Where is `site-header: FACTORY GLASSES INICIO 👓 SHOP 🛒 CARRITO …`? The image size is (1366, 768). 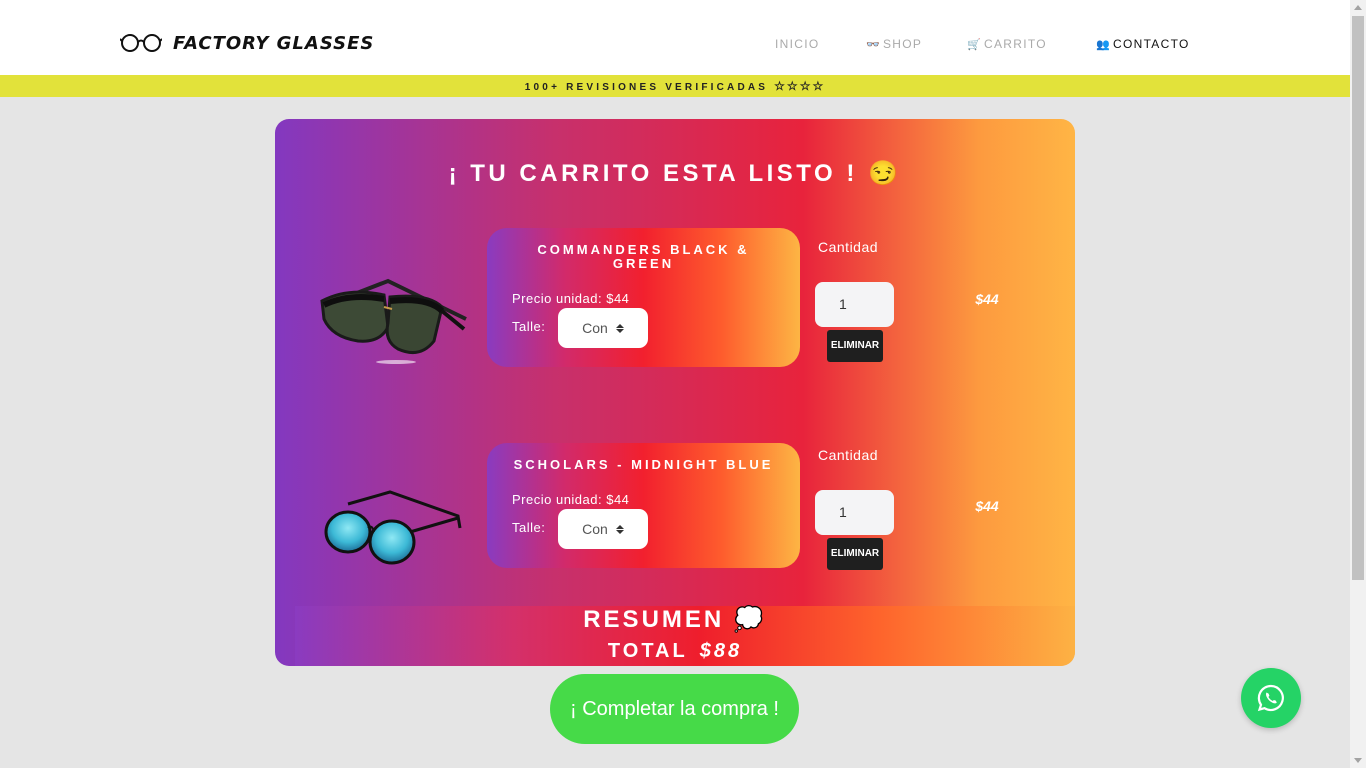
site-header: FACTORY GLASSES INICIO 👓 SHOP 🛒 CARRITO … is located at coordinates (675, 37).